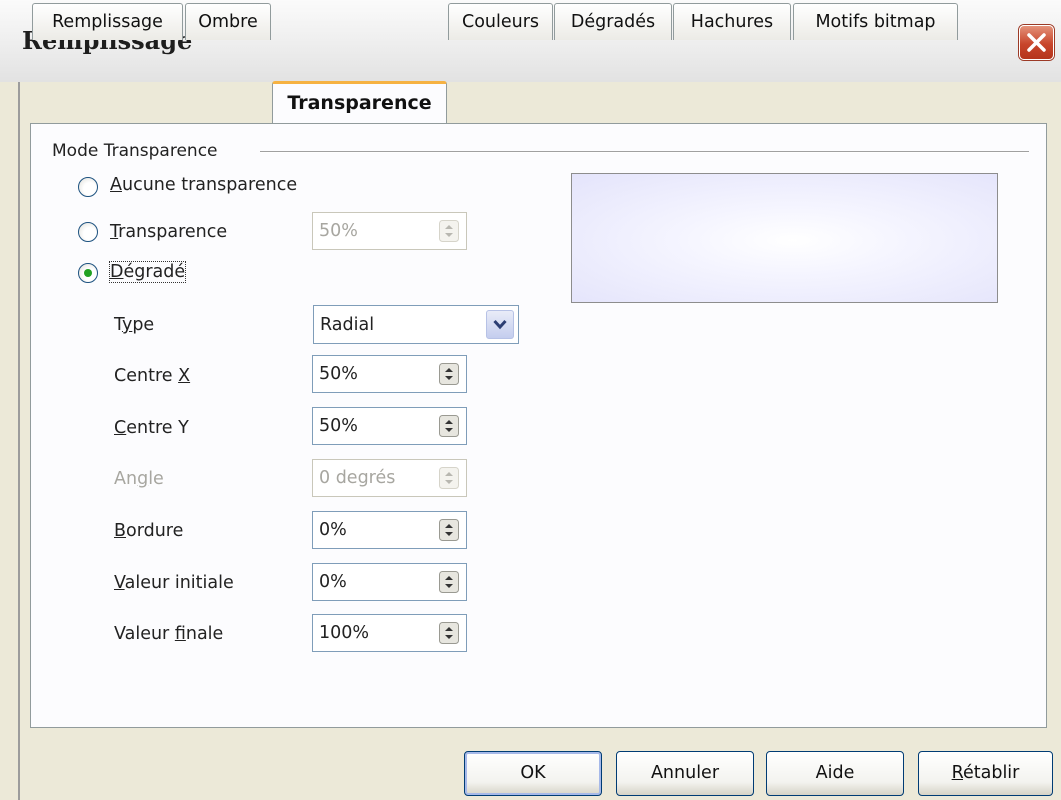 The width and height of the screenshot is (1061, 800). I want to click on type-dropdown-button, so click(500, 324).